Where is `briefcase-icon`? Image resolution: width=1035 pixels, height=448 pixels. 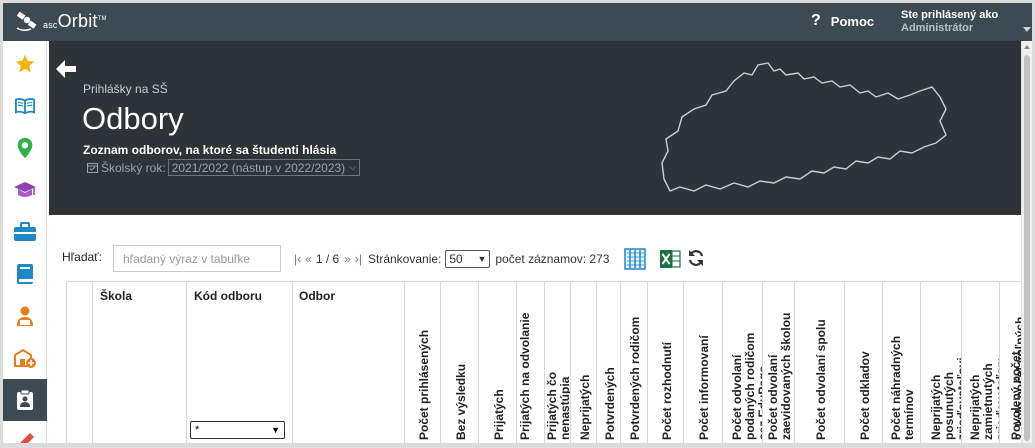
briefcase-icon is located at coordinates (25, 231).